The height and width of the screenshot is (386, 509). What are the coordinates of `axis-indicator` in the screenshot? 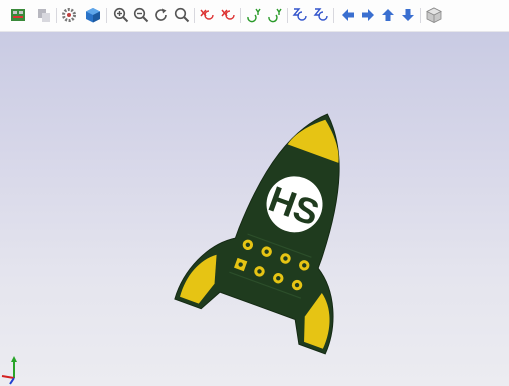 It's located at (9, 370).